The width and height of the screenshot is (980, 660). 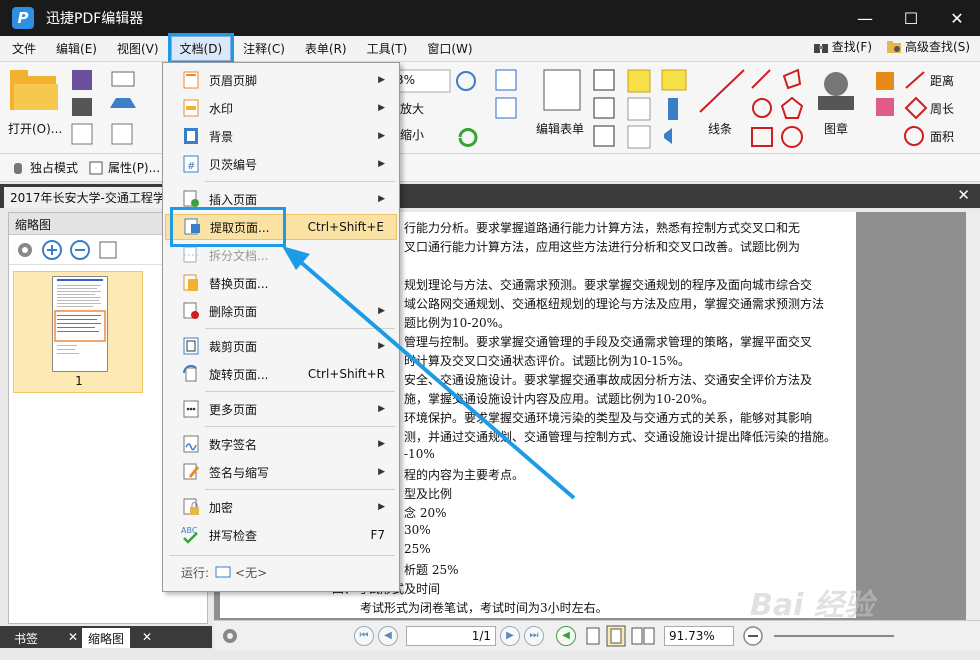 What do you see at coordinates (429, 373) in the screenshot?
I see `annotation-arrow` at bounding box center [429, 373].